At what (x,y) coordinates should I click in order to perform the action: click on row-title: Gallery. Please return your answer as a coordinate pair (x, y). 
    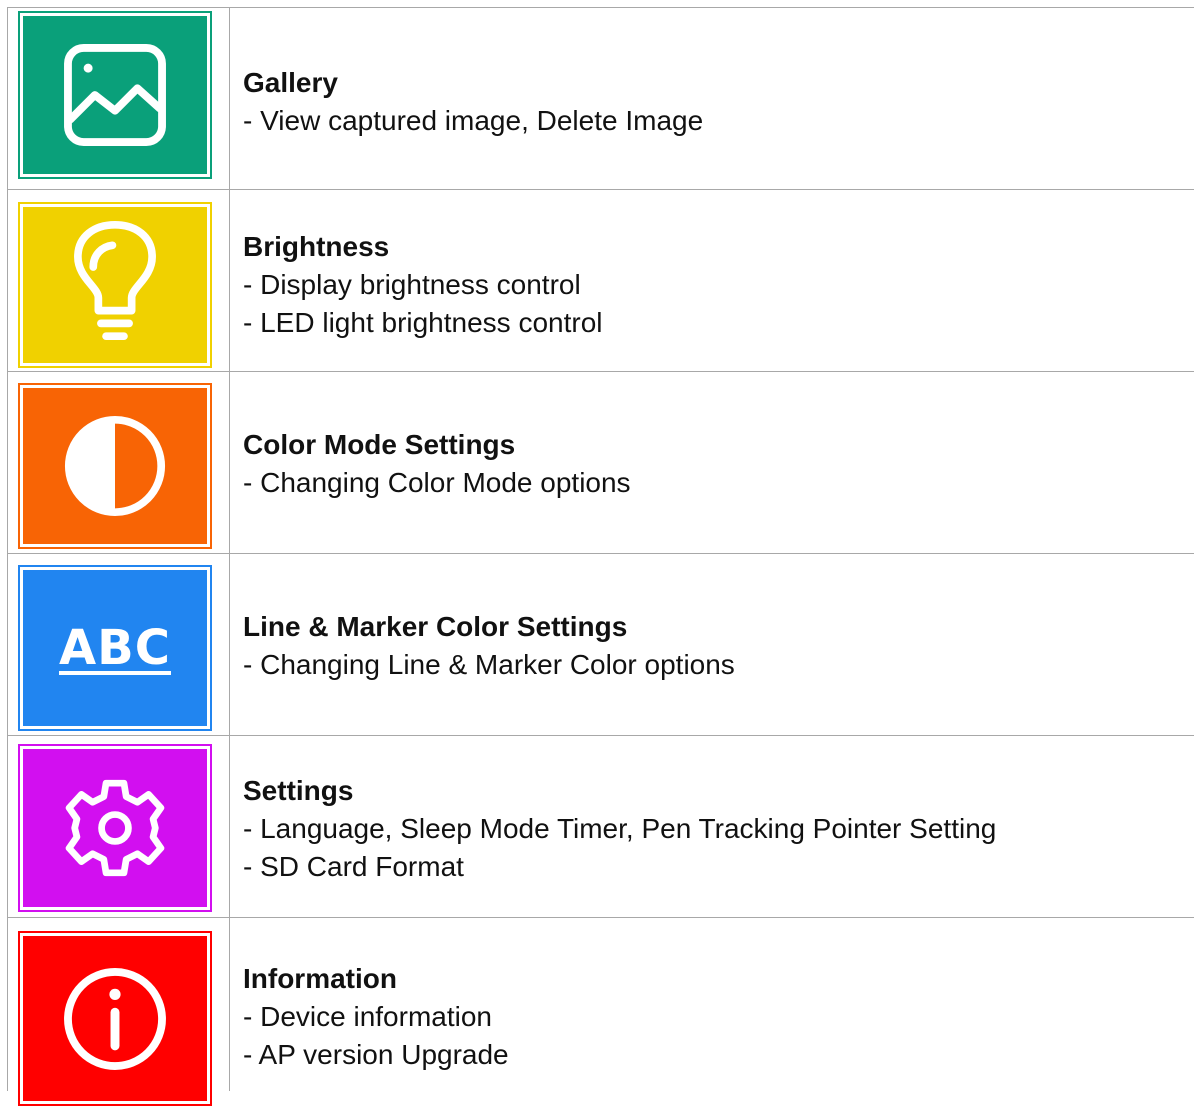
    Looking at the image, I should click on (290, 82).